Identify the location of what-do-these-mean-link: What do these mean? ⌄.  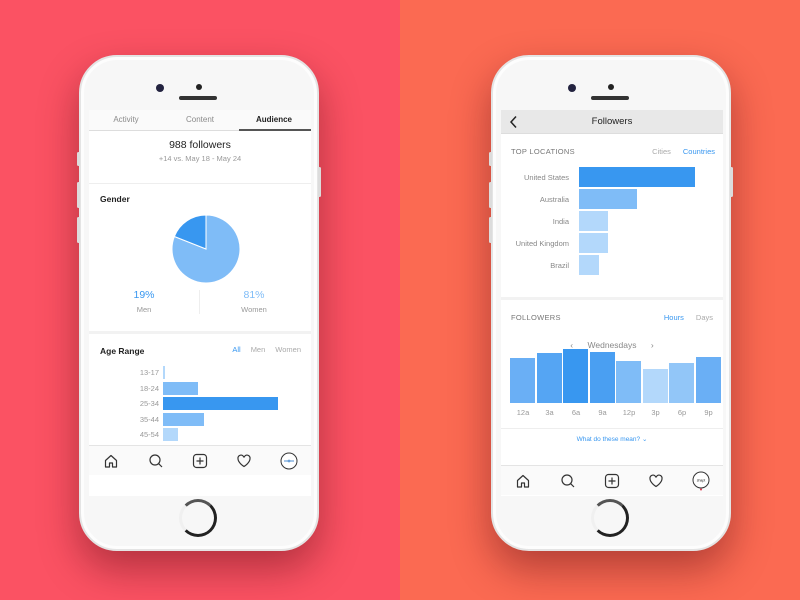
(612, 439).